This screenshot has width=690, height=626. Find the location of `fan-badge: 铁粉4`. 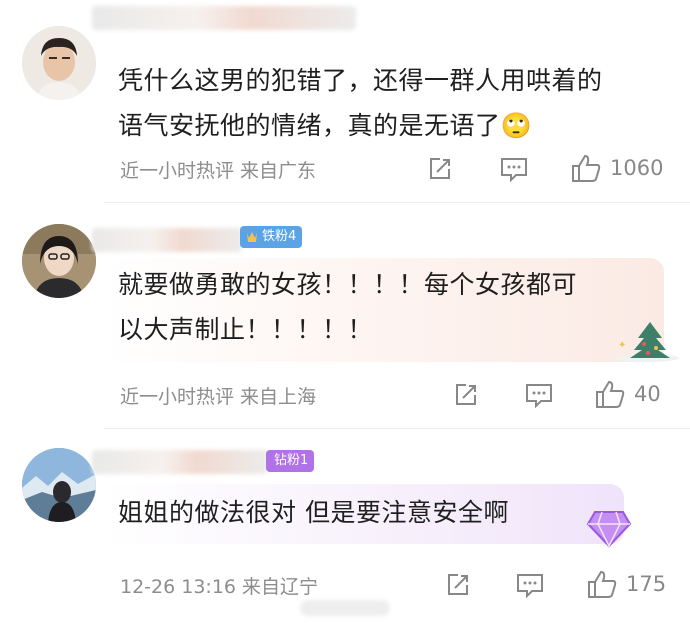

fan-badge: 铁粉4 is located at coordinates (271, 237).